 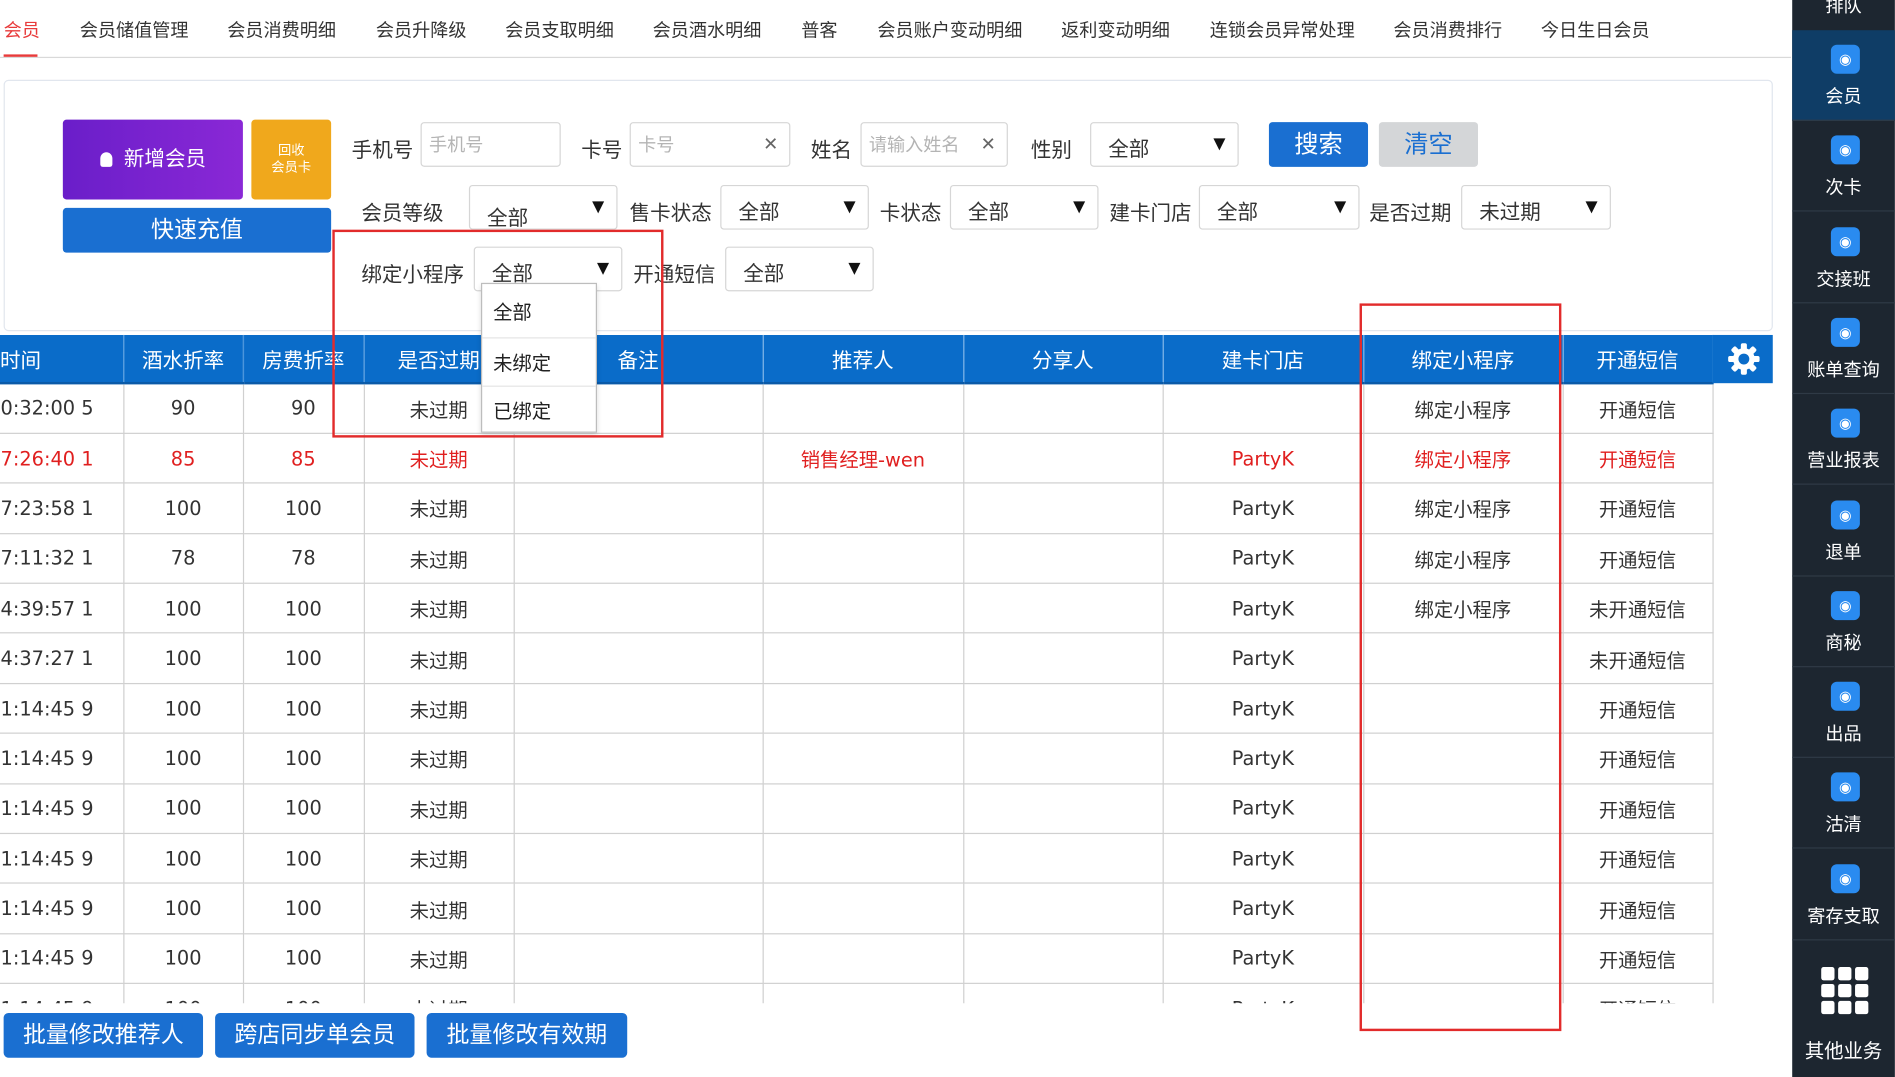 What do you see at coordinates (527, 1035) in the screenshot?
I see `batch-edit-validity-button: 批量修改有效期` at bounding box center [527, 1035].